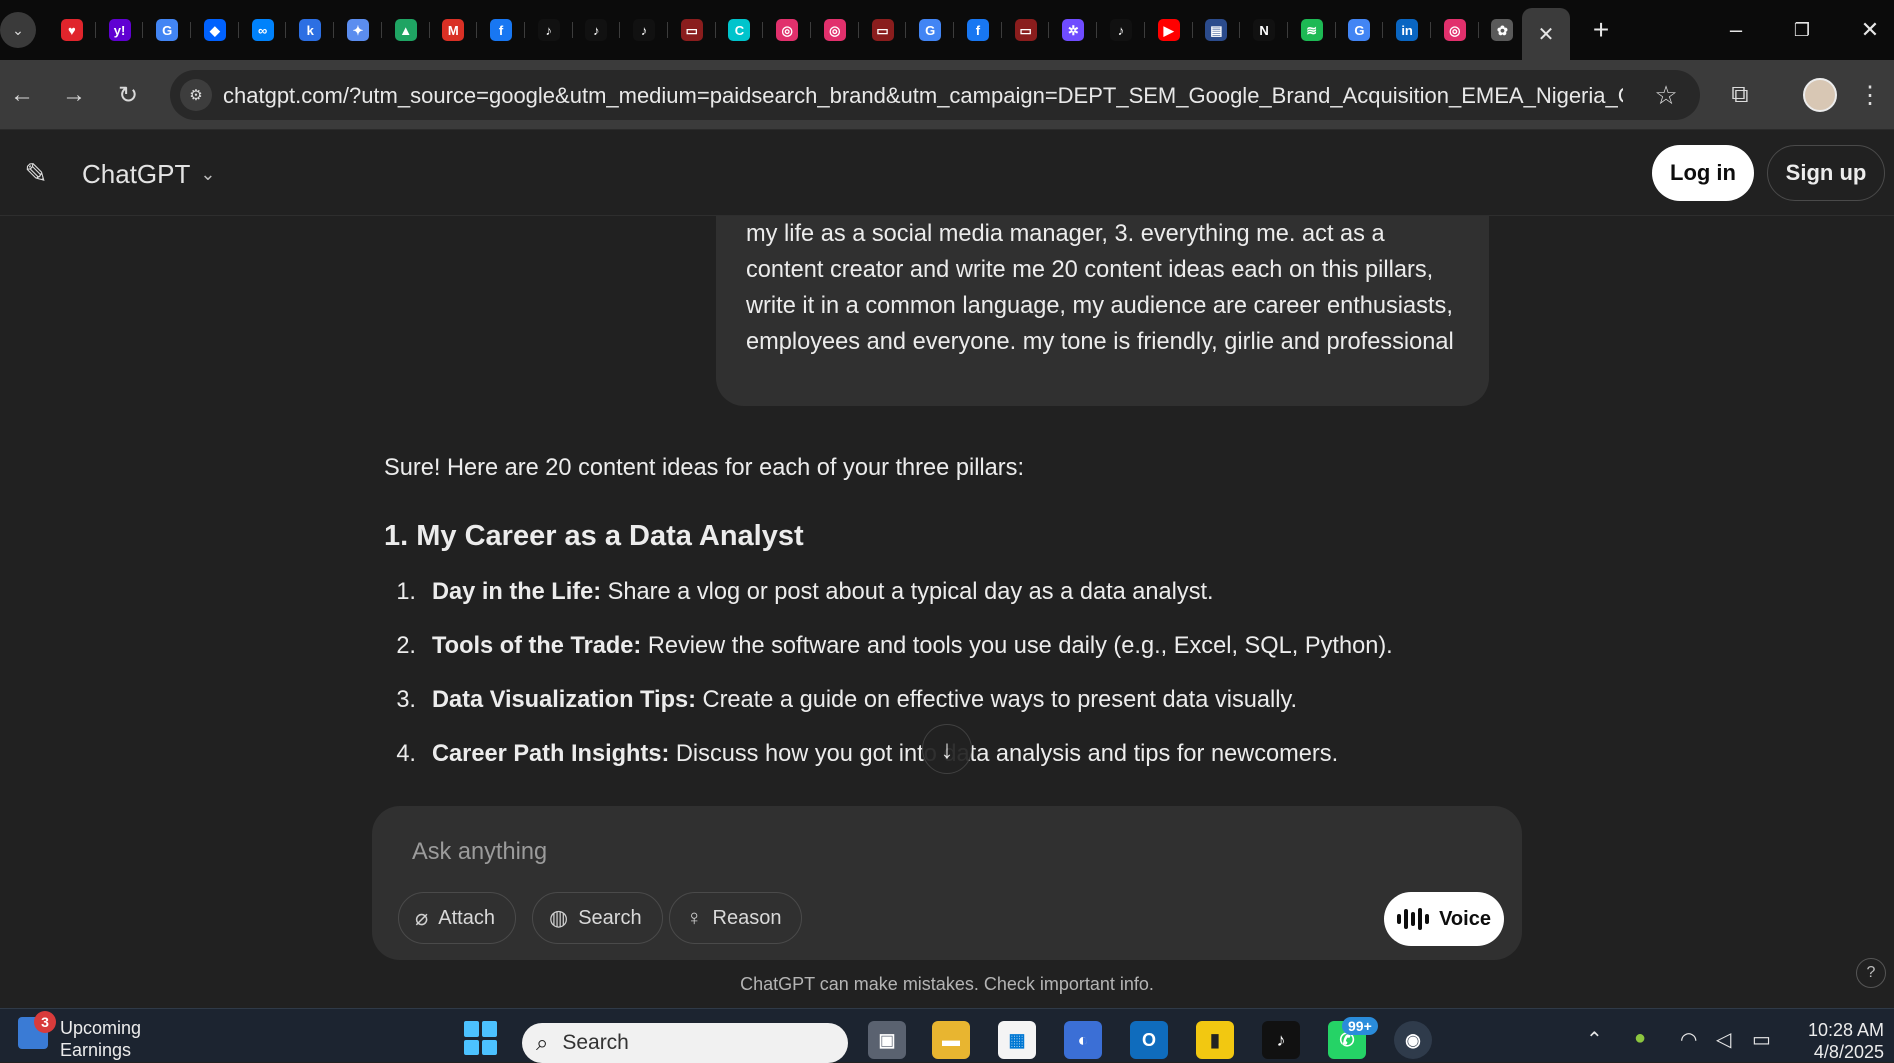 This screenshot has width=1894, height=1063. I want to click on close-tab-icon: ✕, so click(1546, 34).